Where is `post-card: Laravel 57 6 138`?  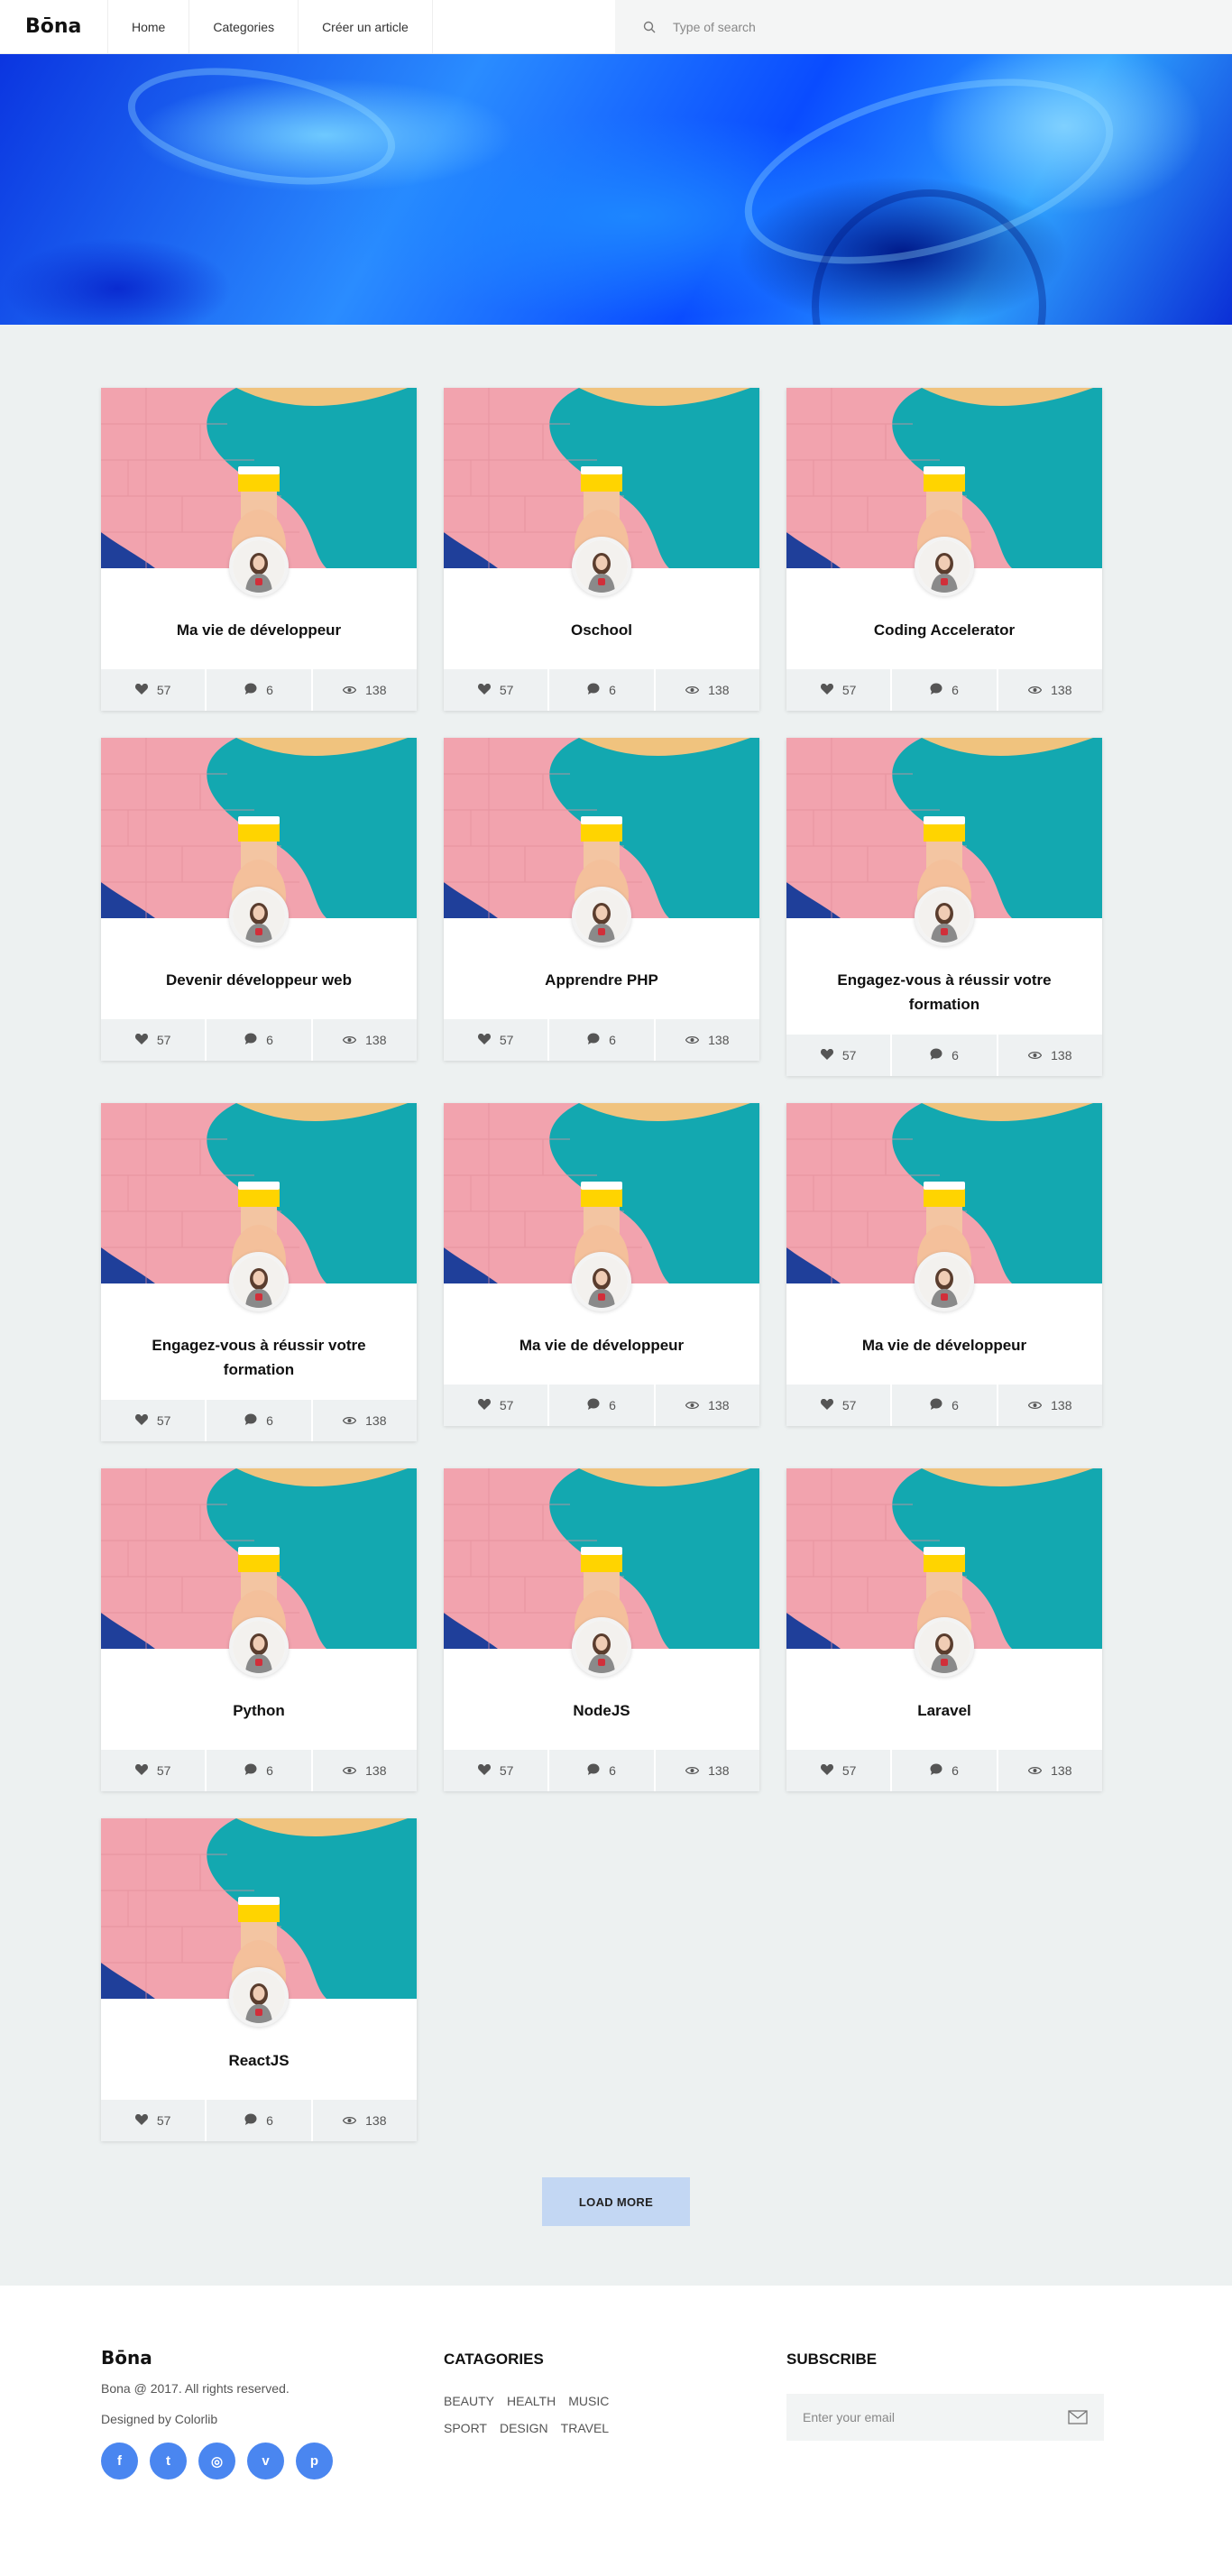
post-card: Laravel 57 6 138 is located at coordinates (944, 1629).